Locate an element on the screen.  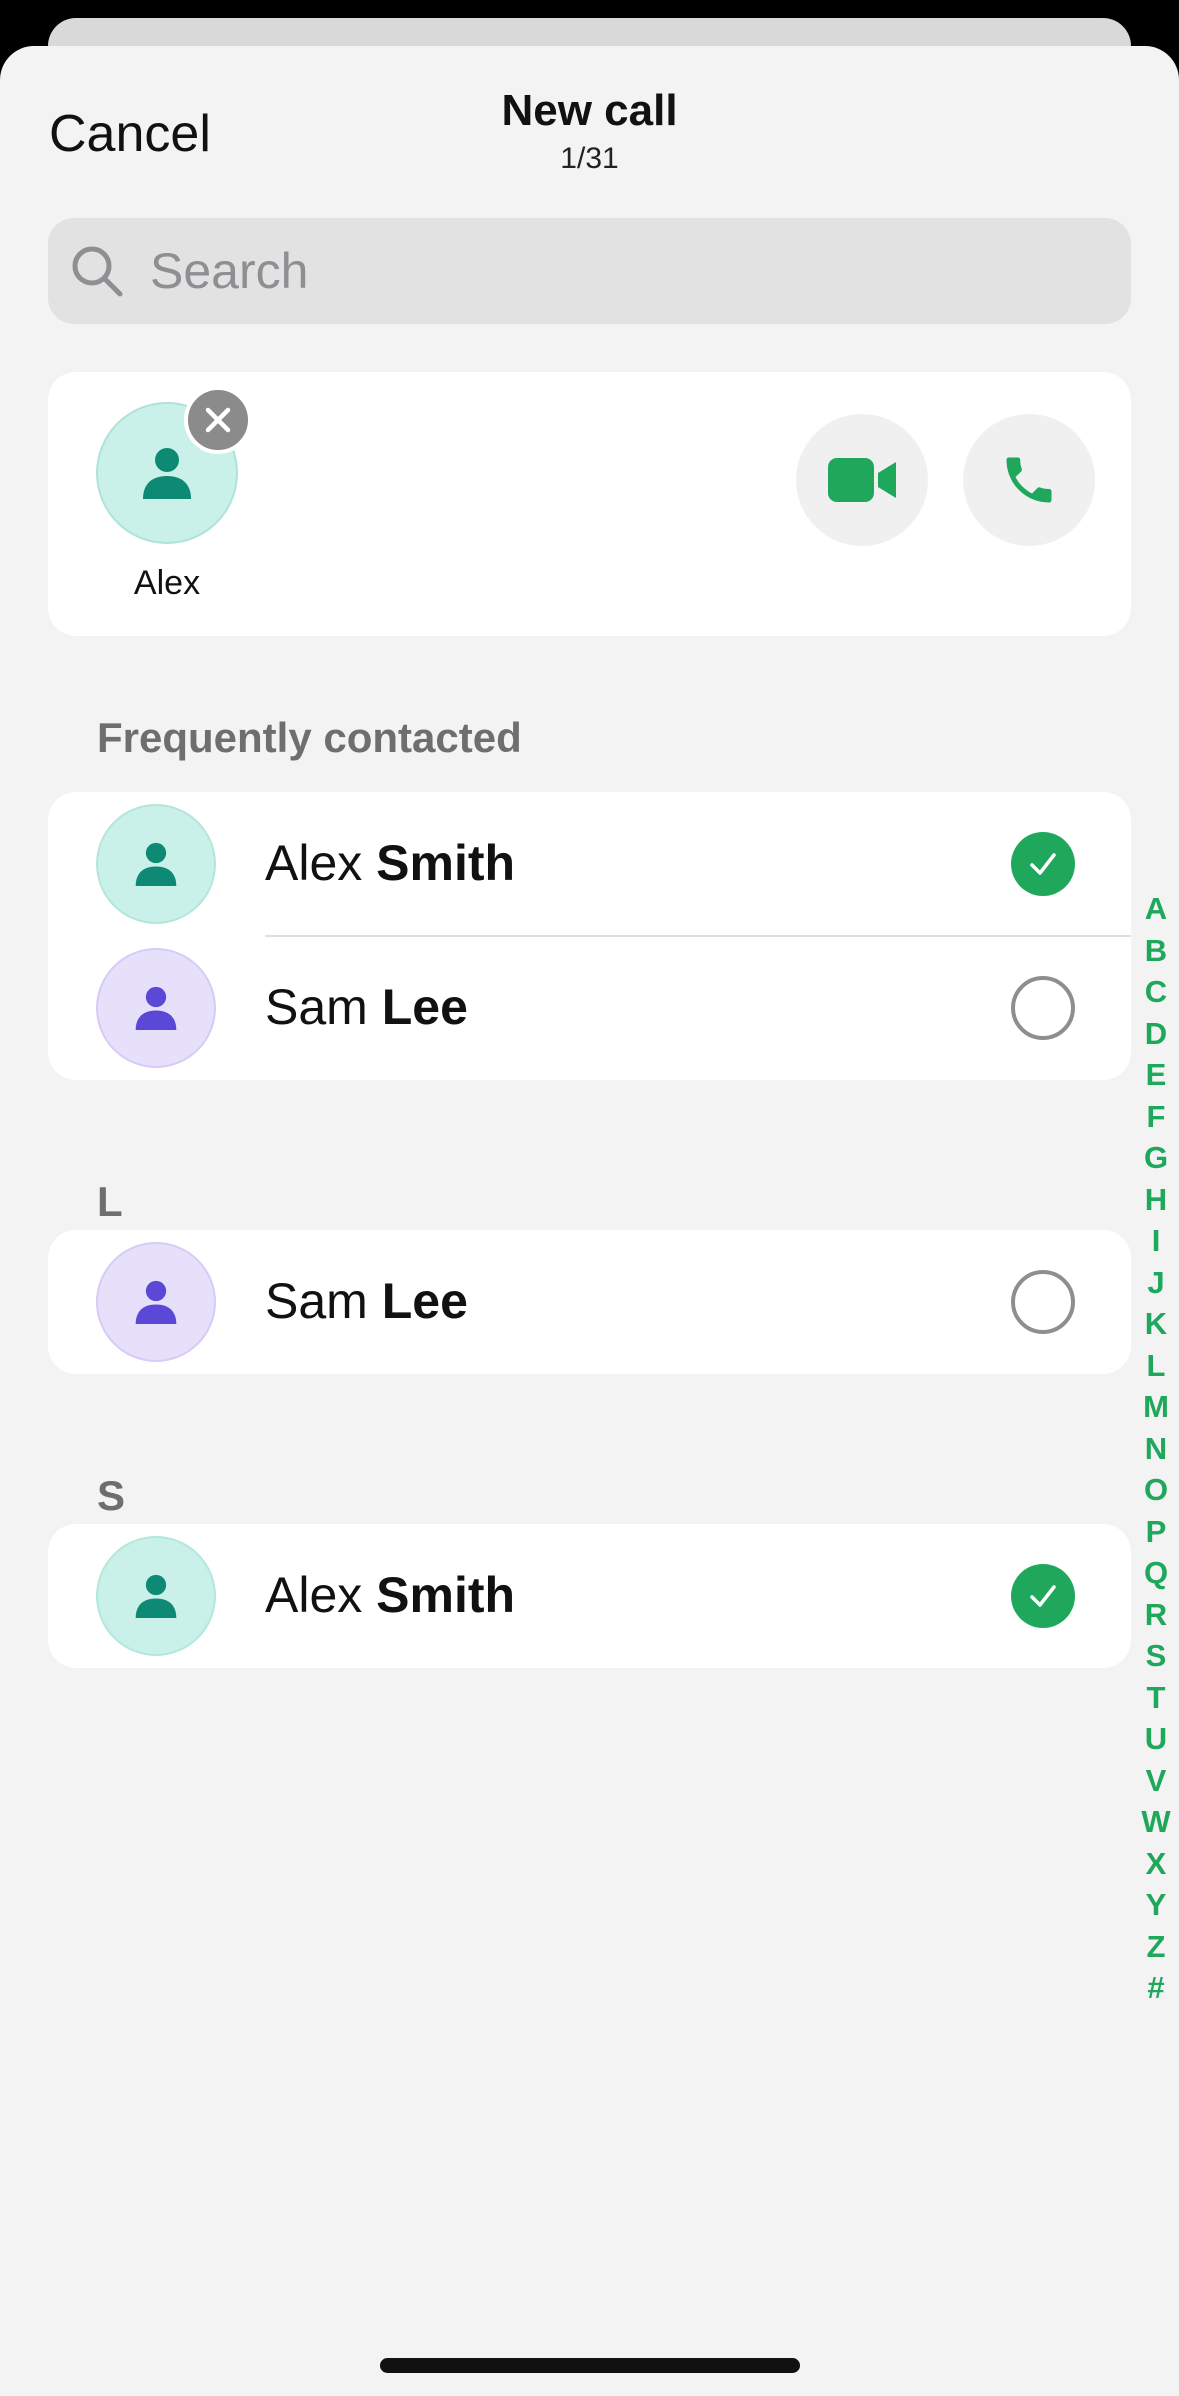
index-letter-y: Y is located at coordinates (1156, 1905).